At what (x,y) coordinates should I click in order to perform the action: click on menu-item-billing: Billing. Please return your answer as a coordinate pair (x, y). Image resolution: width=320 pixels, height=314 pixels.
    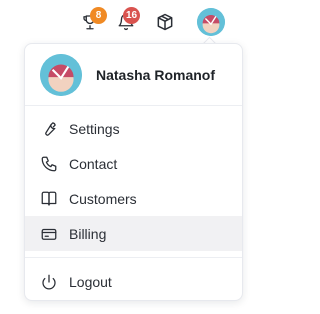
    Looking at the image, I should click on (133, 233).